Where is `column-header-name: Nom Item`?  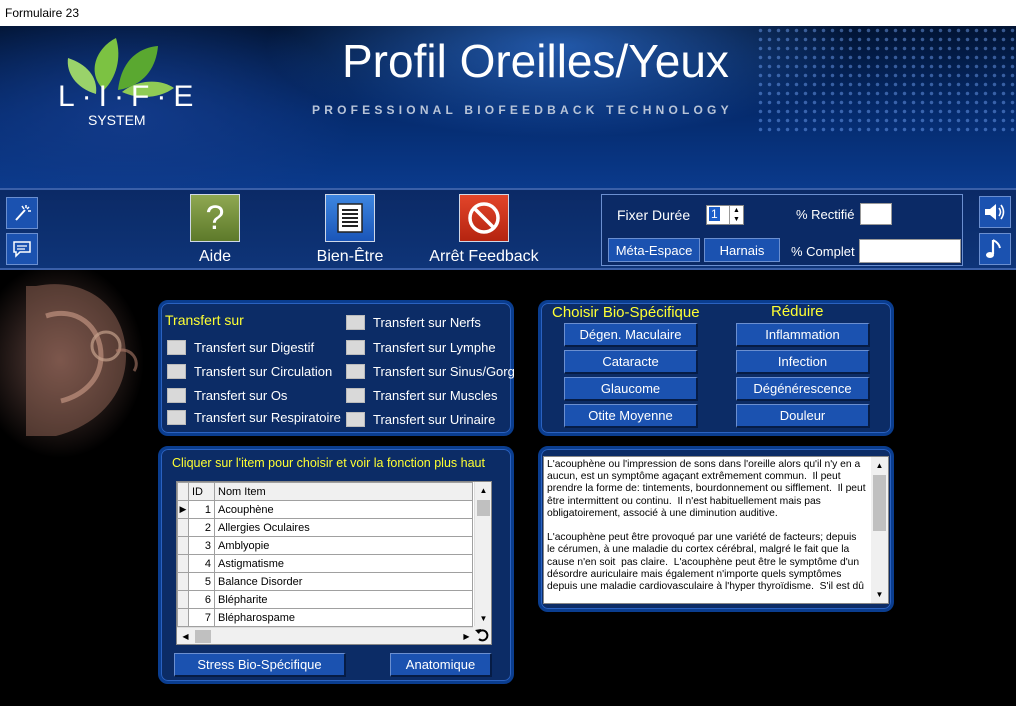
column-header-name: Nom Item is located at coordinates (343, 491).